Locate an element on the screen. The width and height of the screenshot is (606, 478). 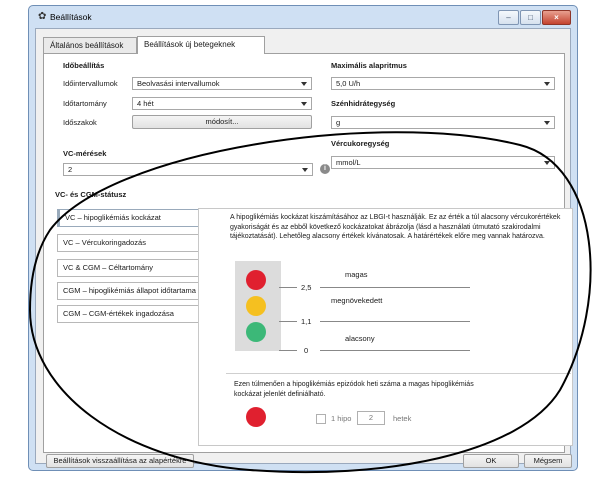
level-increased-label: megnövekedett is located at coordinates (357, 300).